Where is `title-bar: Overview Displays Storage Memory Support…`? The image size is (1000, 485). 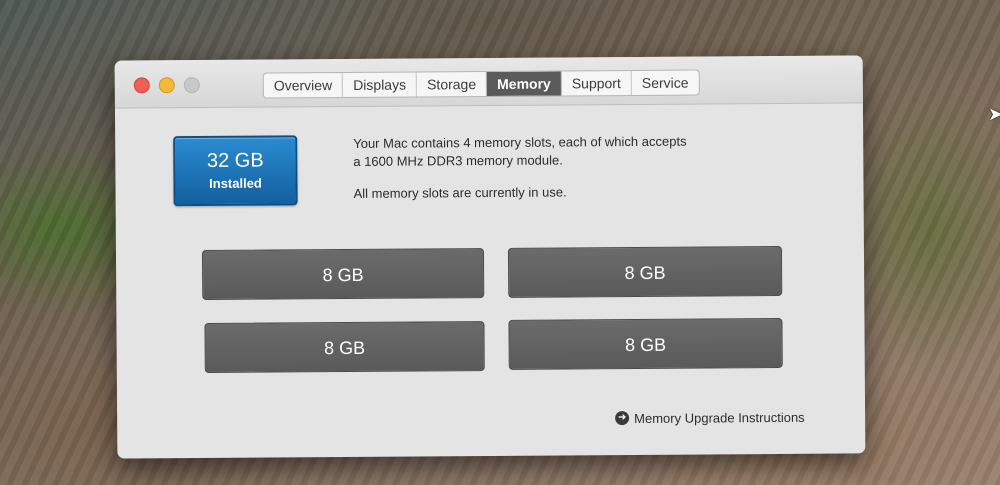
title-bar: Overview Displays Storage Memory Support… is located at coordinates (488, 82).